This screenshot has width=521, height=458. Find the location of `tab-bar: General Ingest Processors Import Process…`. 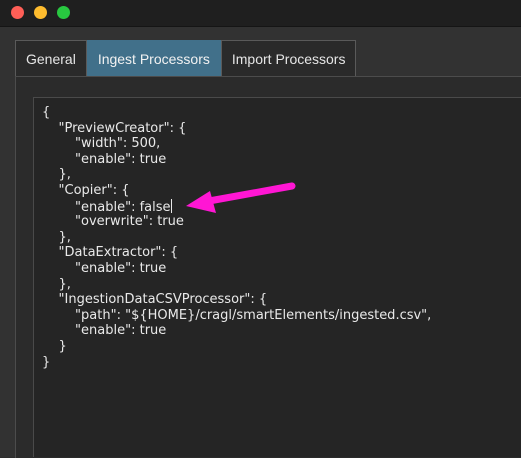

tab-bar: General Ingest Processors Import Process… is located at coordinates (186, 58).